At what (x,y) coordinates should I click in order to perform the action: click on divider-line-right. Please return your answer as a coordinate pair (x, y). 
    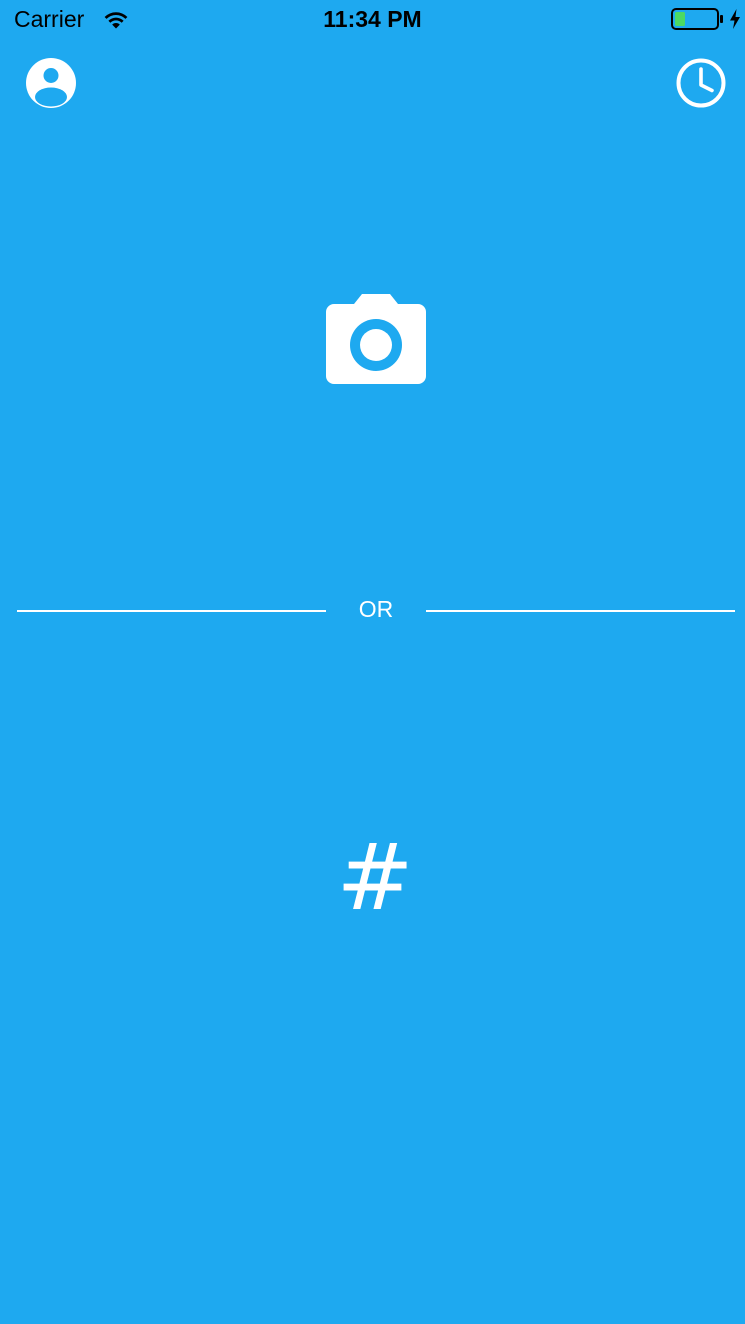
    Looking at the image, I should click on (580, 611).